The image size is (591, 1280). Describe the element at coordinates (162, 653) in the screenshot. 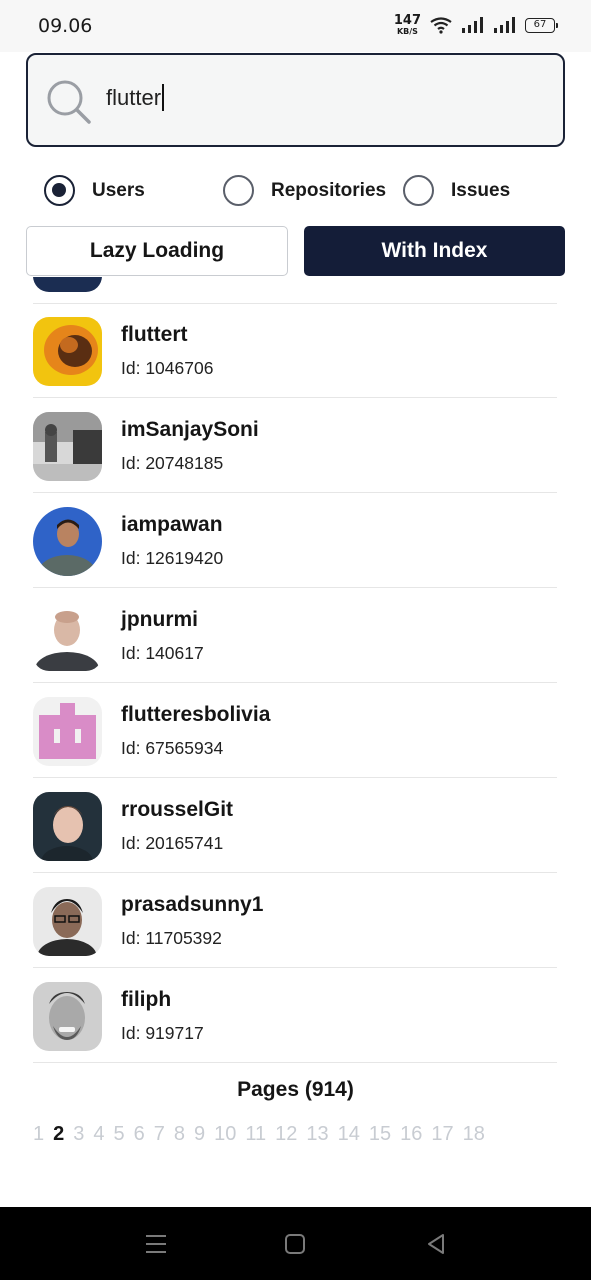

I see `user-id: Id: 140617` at that location.